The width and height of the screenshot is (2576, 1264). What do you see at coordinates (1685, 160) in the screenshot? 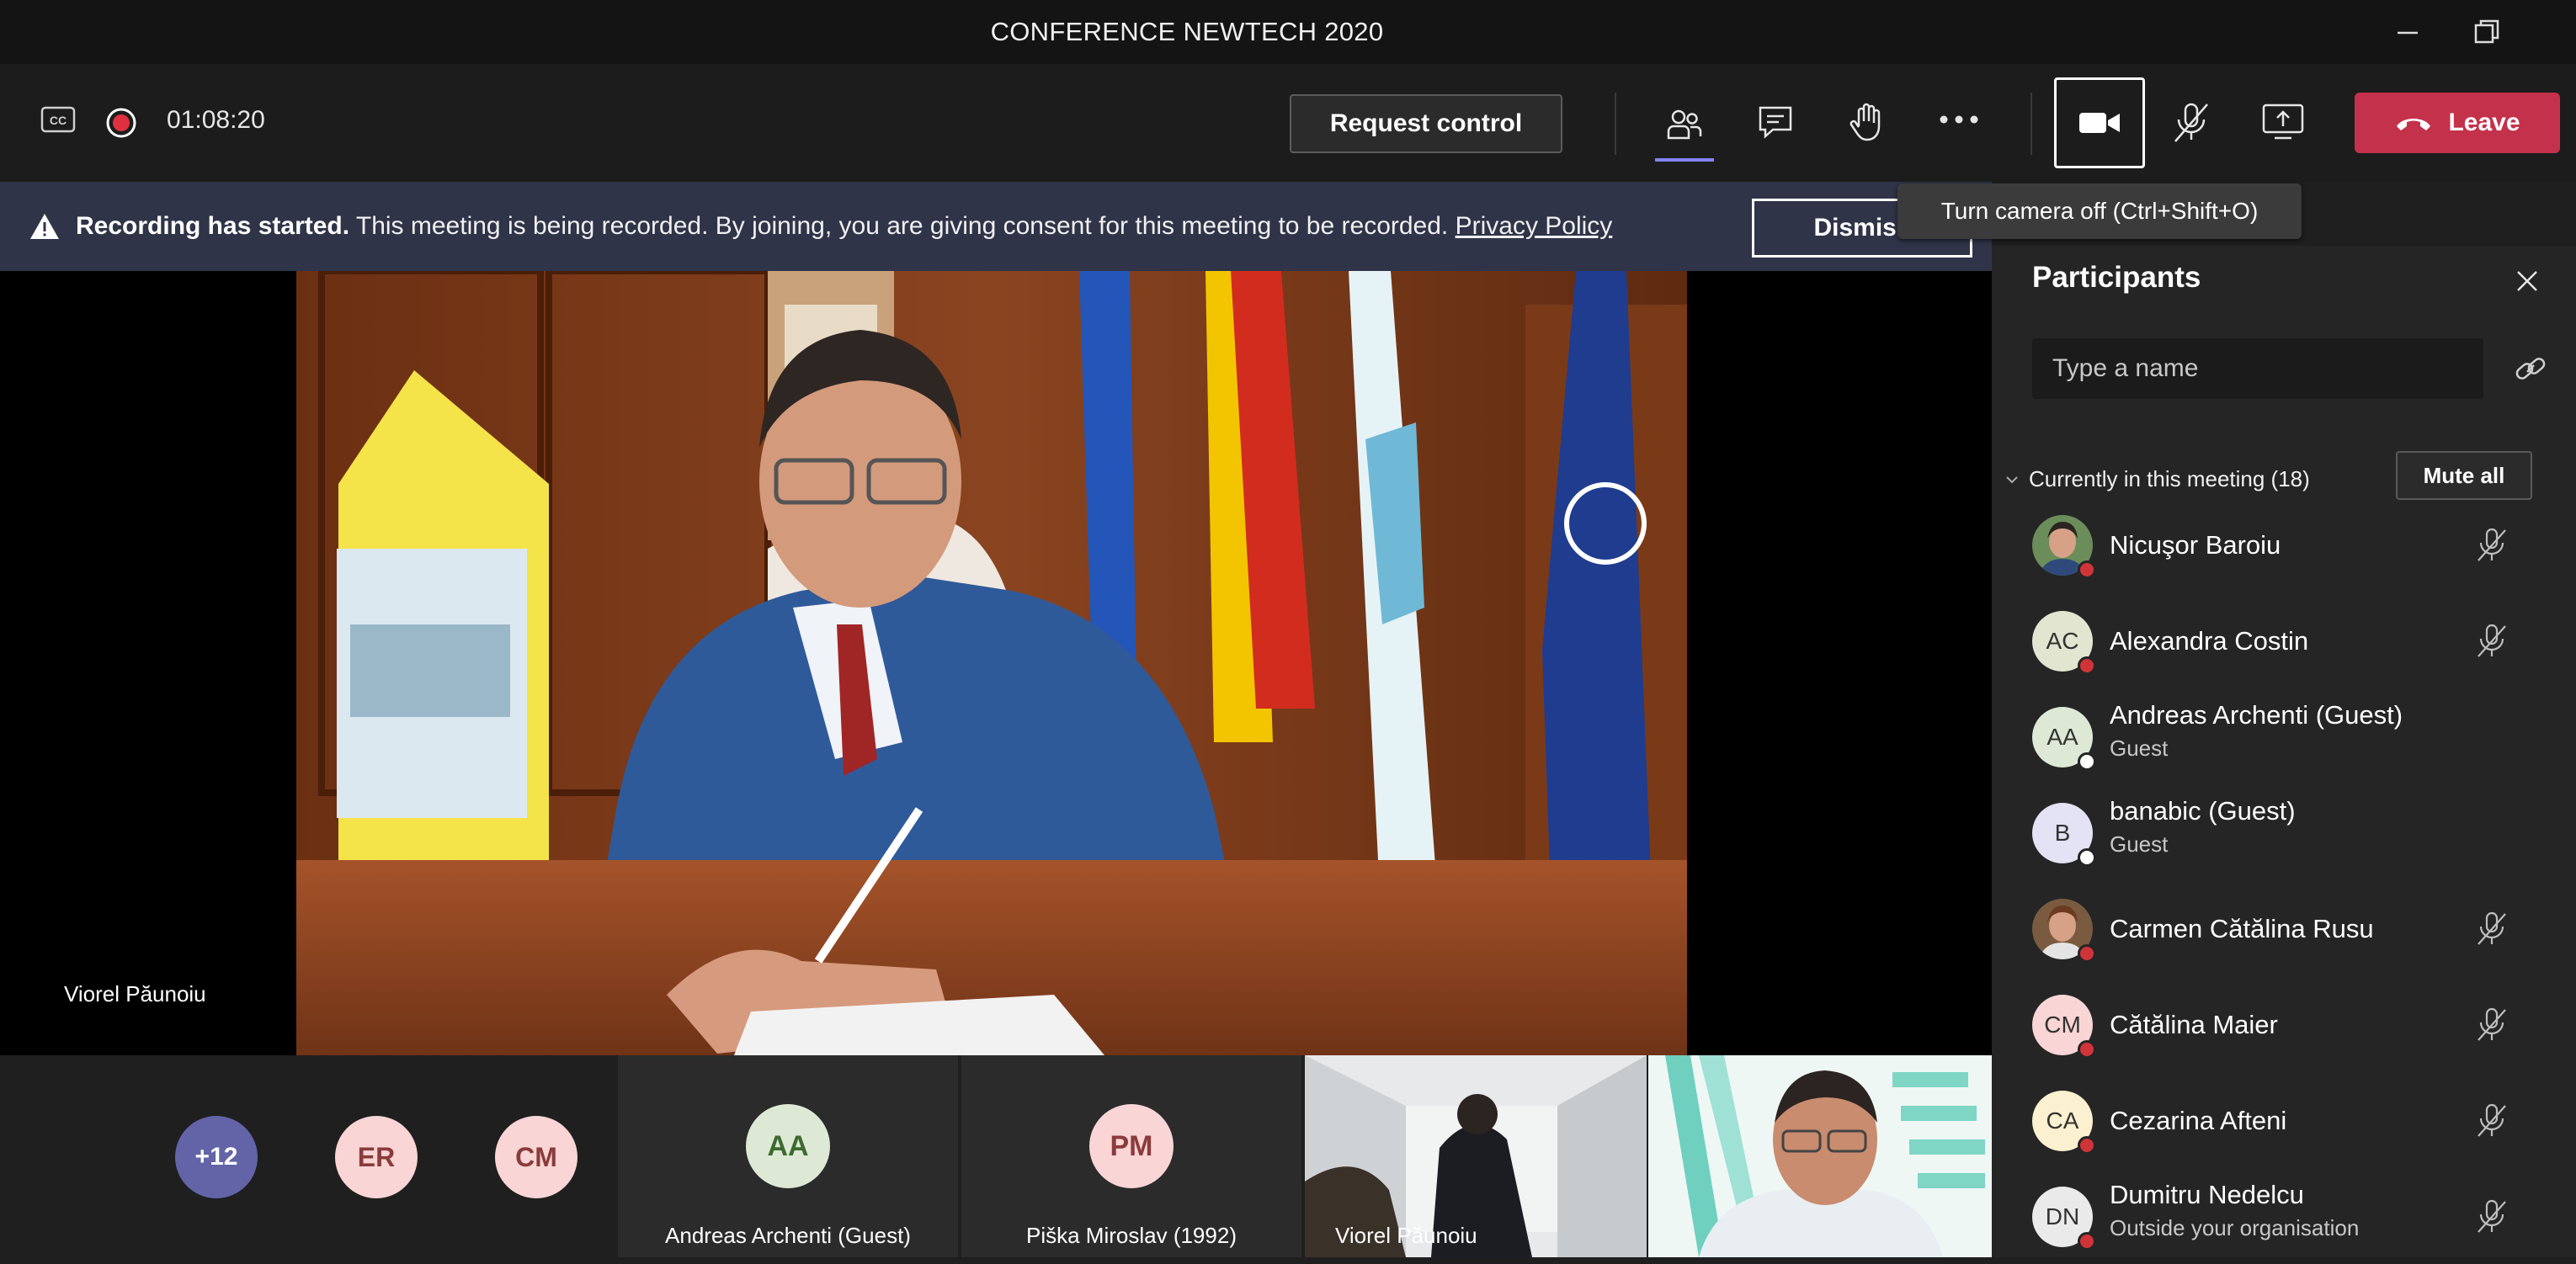
I see `participants-active-indicator` at bounding box center [1685, 160].